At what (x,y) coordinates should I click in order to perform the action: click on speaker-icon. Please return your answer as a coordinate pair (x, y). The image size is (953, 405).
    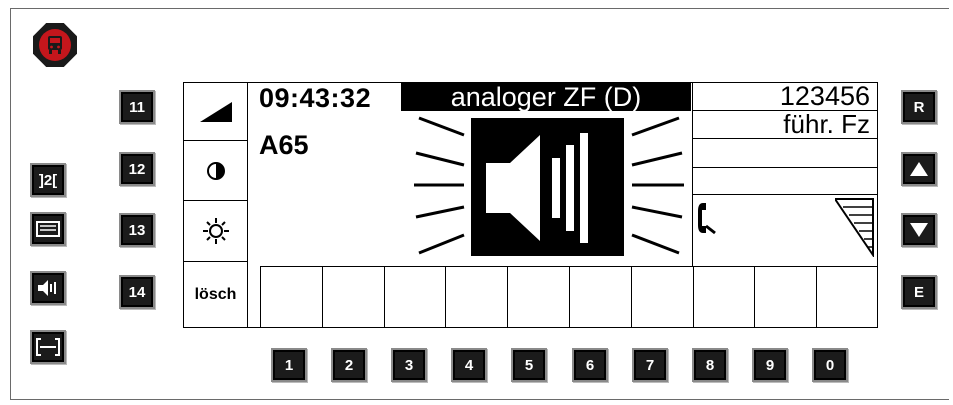
    Looking at the image, I should click on (47, 288).